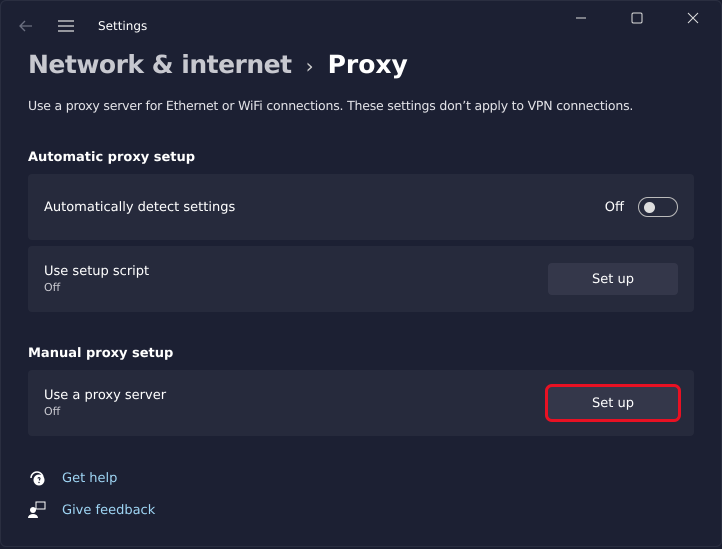 Image resolution: width=722 pixels, height=549 pixels. What do you see at coordinates (658, 207) in the screenshot?
I see `toggle-switch` at bounding box center [658, 207].